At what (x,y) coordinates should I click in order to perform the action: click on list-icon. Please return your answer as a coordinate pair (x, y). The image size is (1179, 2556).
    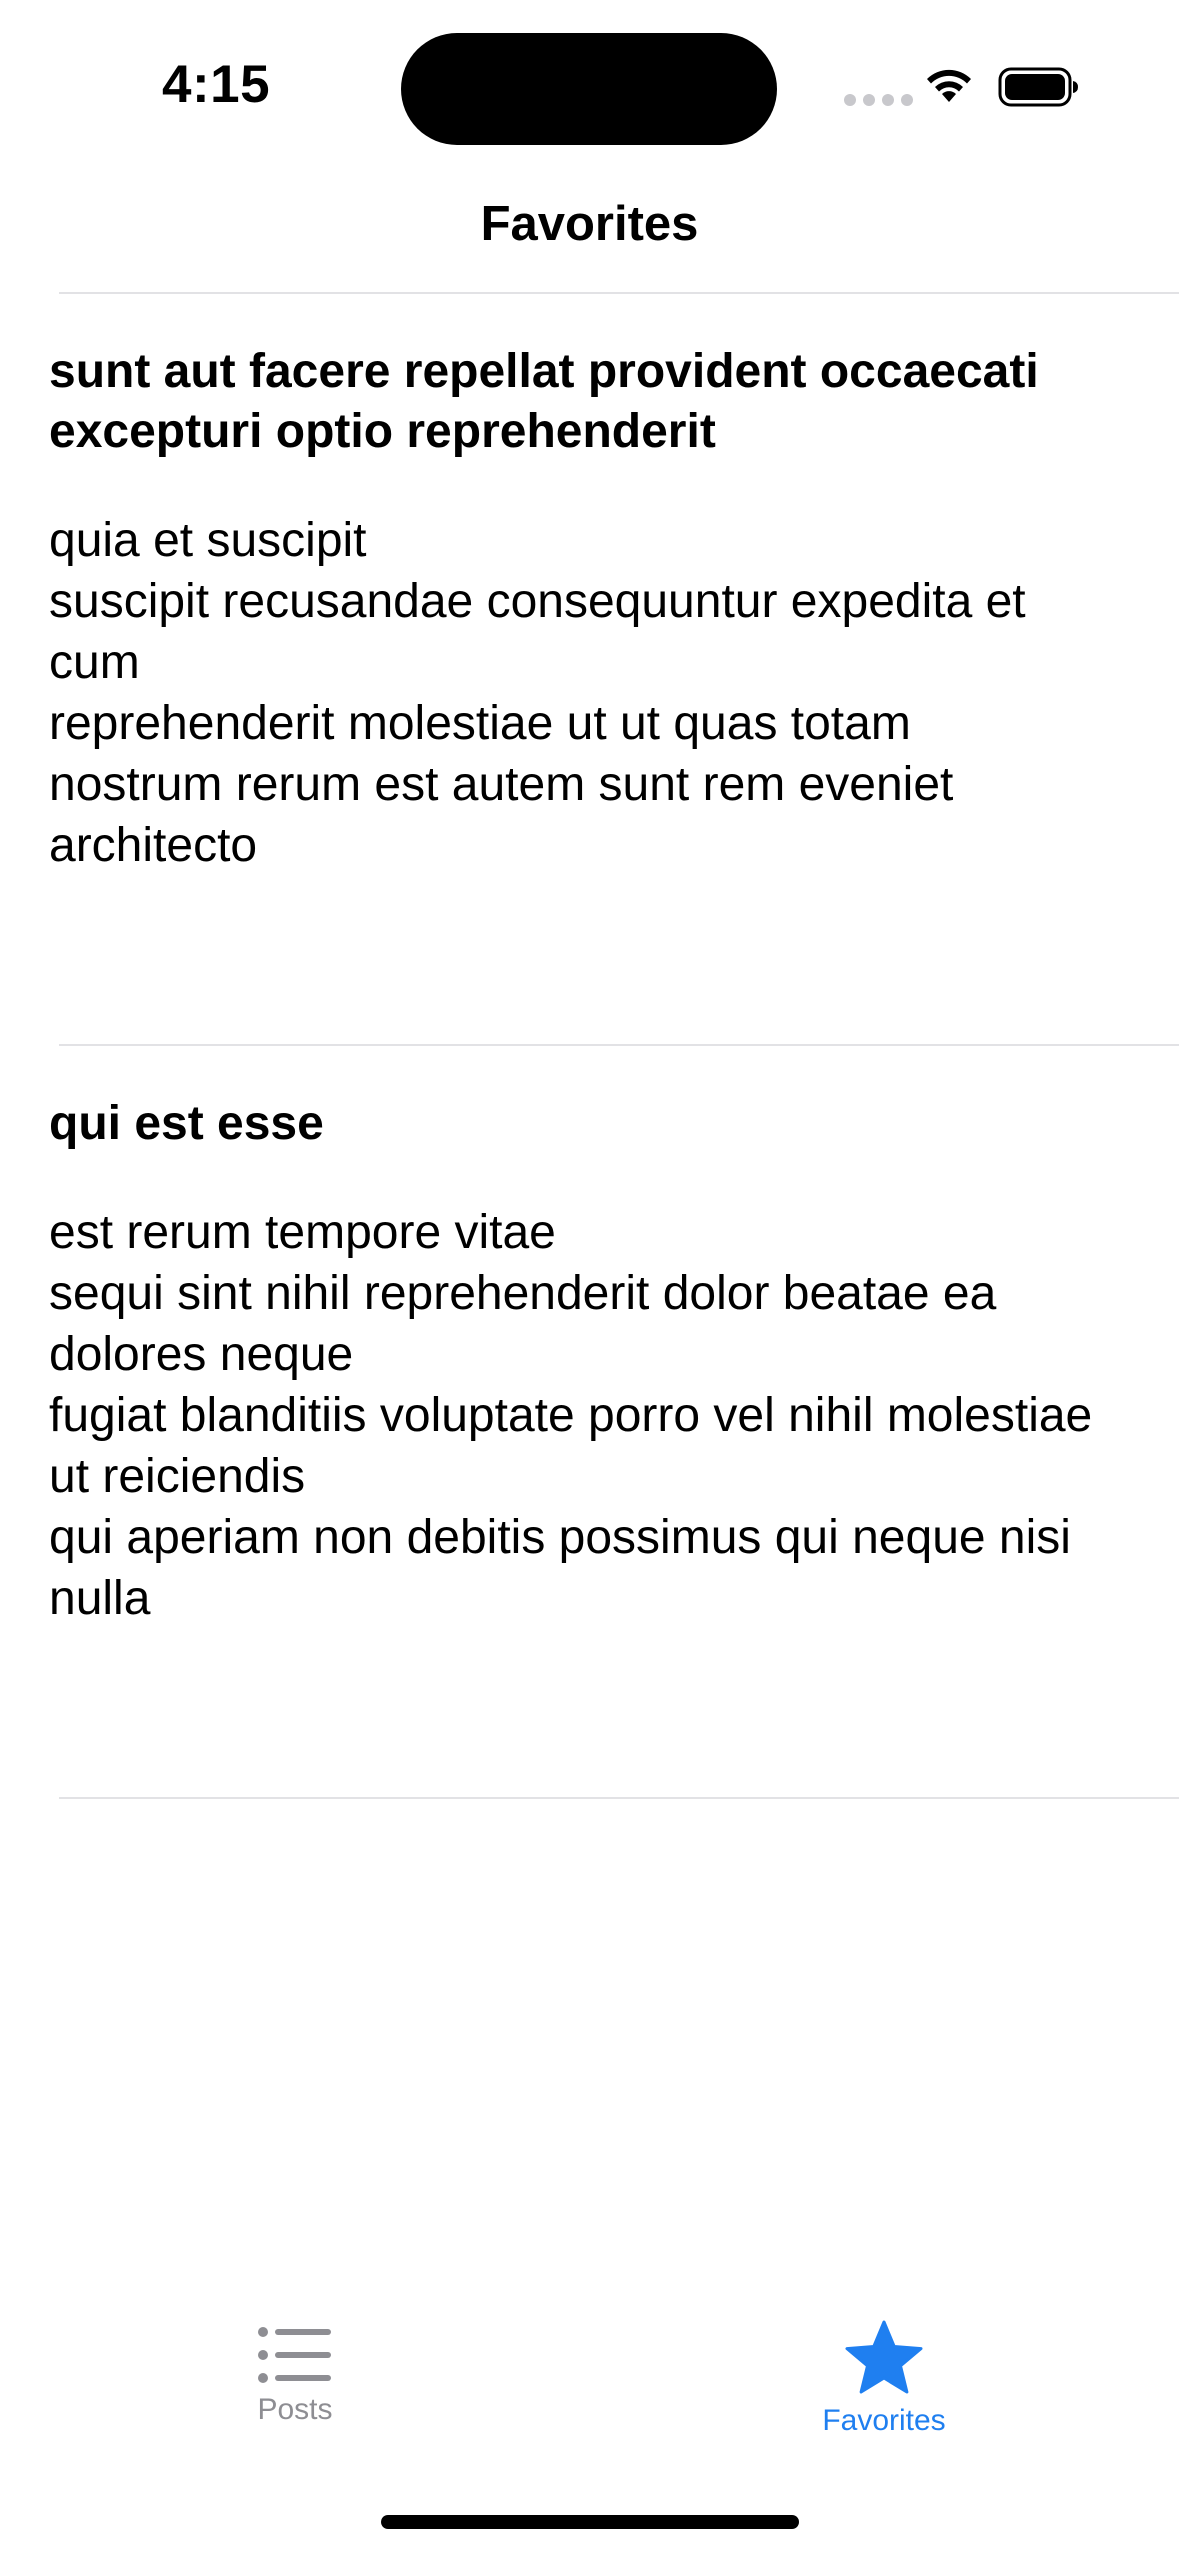
    Looking at the image, I should click on (294, 2355).